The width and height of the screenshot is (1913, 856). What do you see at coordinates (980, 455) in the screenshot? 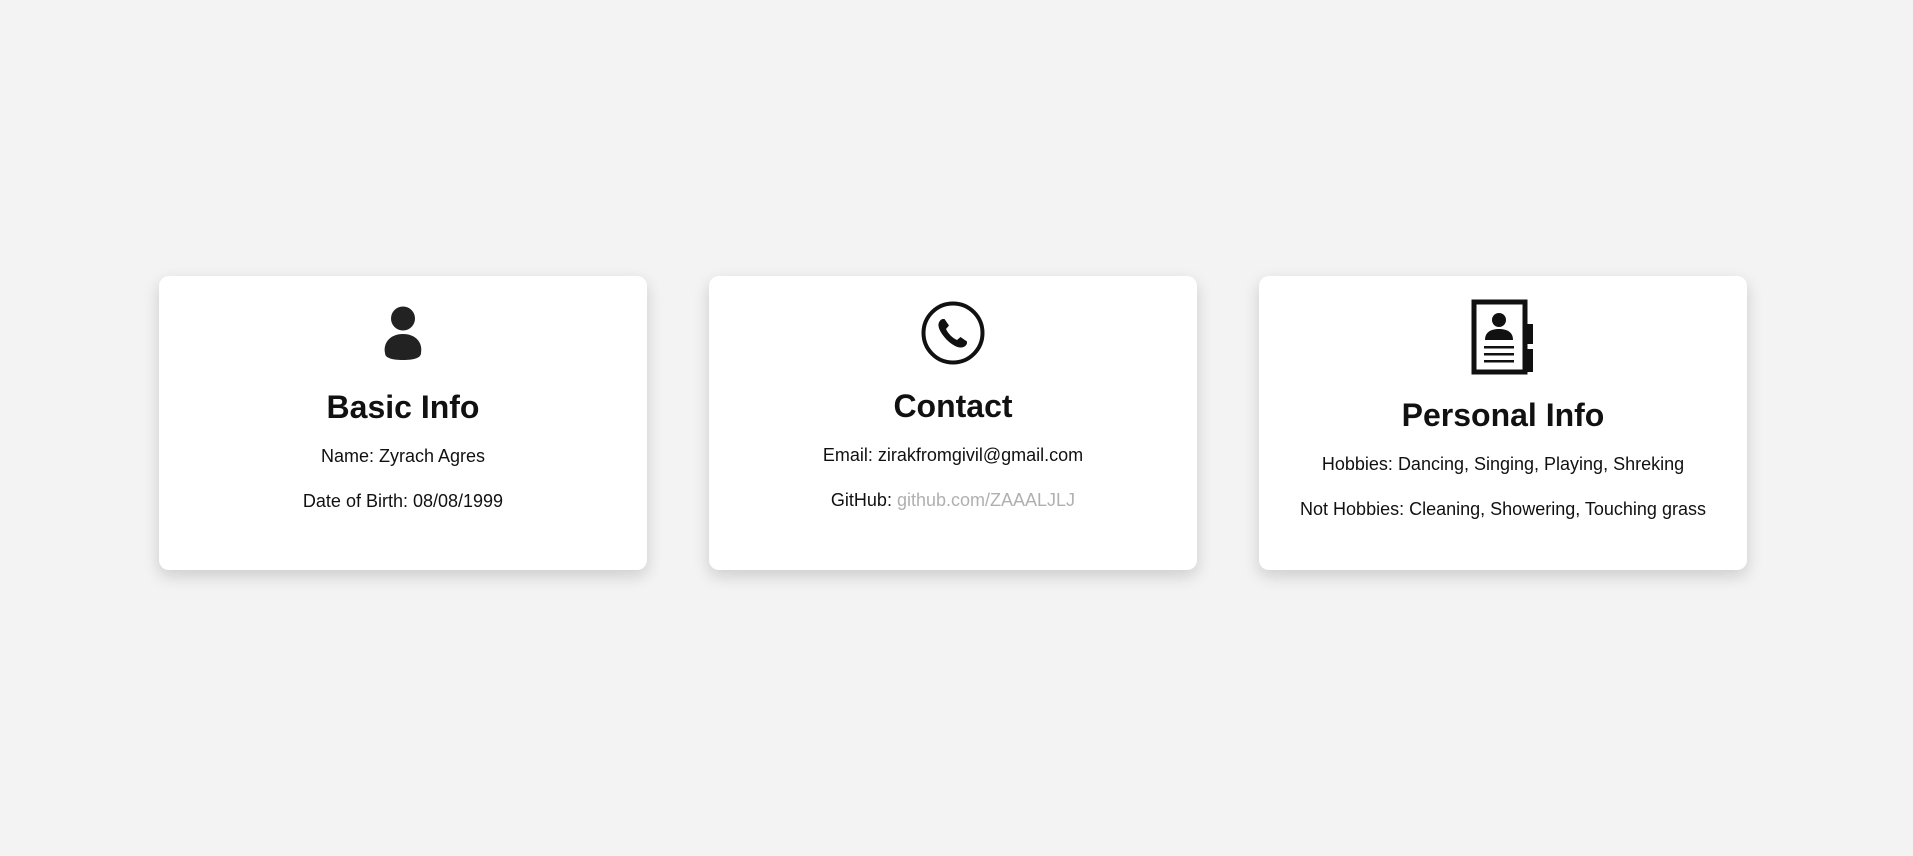
I see `email-value: zirakfromgivil@gmail.com` at bounding box center [980, 455].